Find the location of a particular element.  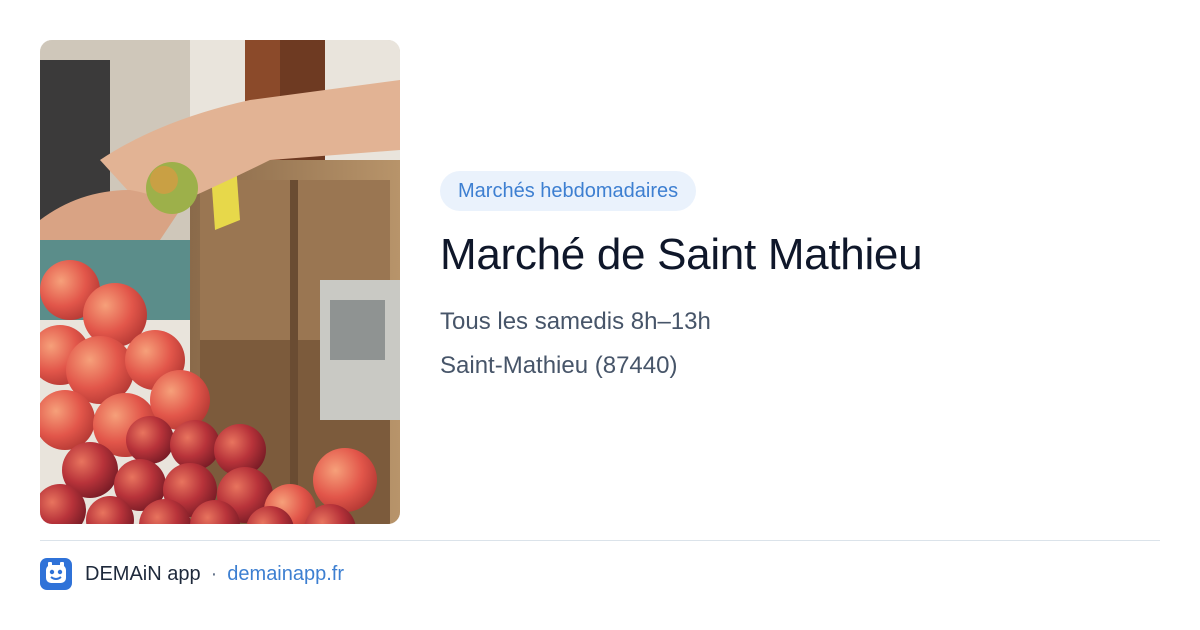

footer: DEMAiN app · demainapp.fr is located at coordinates (192, 574).